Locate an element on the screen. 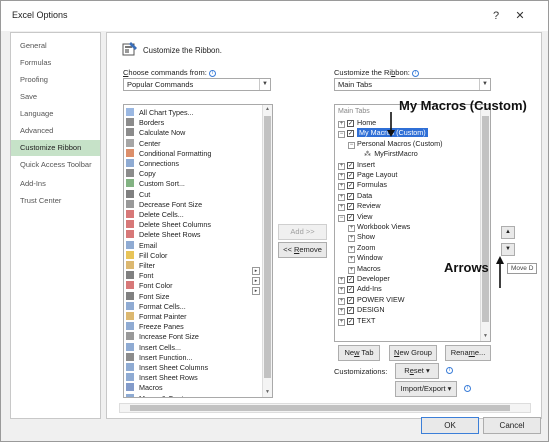 Image resolution: width=549 pixels, height=442 pixels. nav-item-add-ins: Add-Ins is located at coordinates (55, 184).